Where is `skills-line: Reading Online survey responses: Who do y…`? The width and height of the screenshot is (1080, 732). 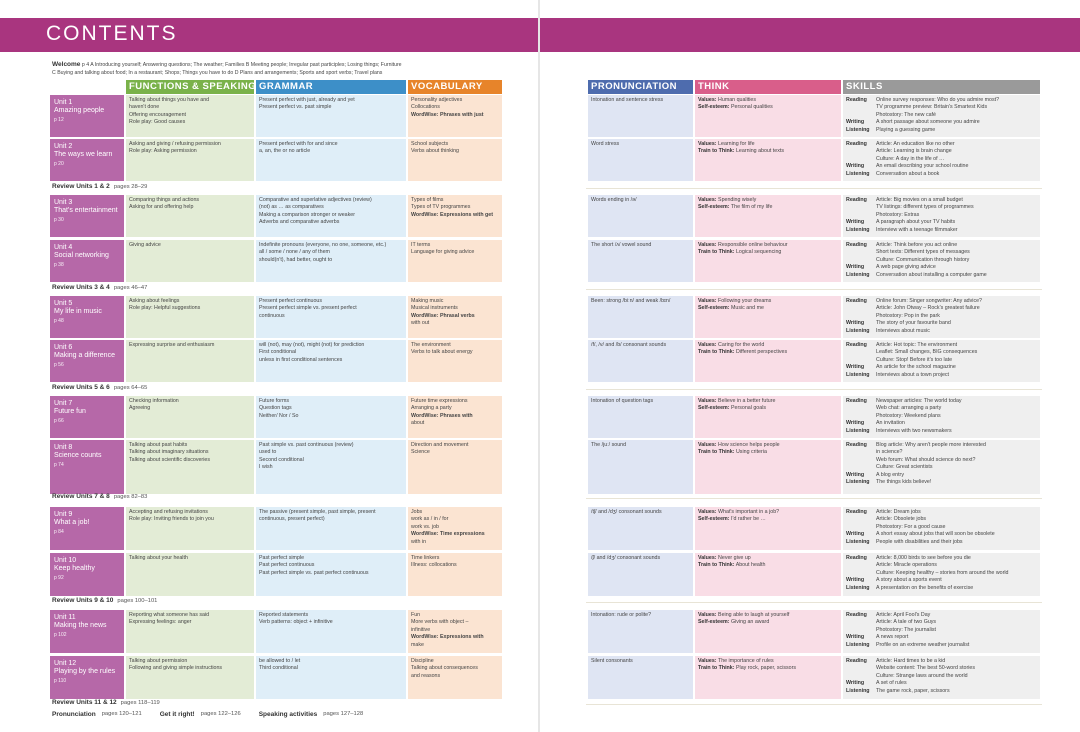
skills-line: Reading Online survey responses: Who do y… is located at coordinates (941, 100).